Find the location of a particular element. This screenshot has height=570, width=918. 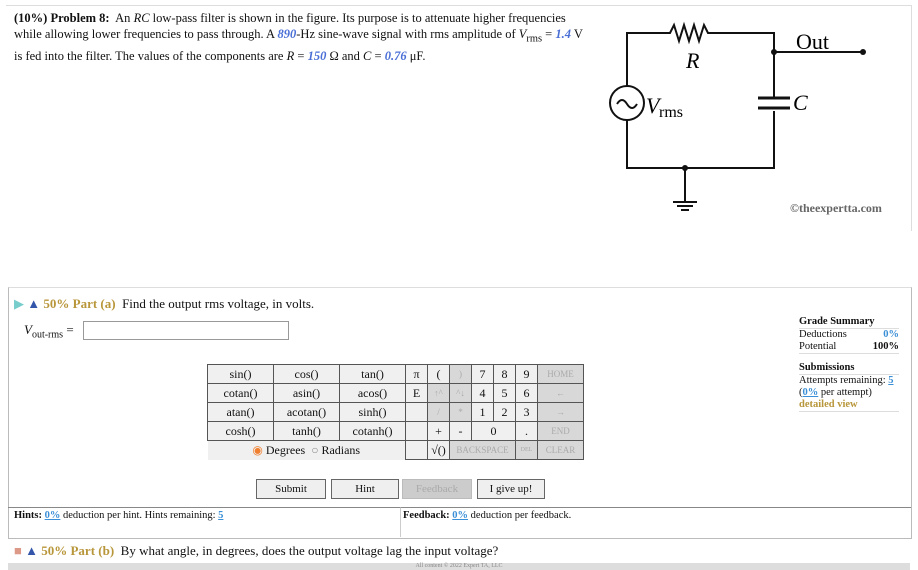

key-home: HOME is located at coordinates (560, 374).